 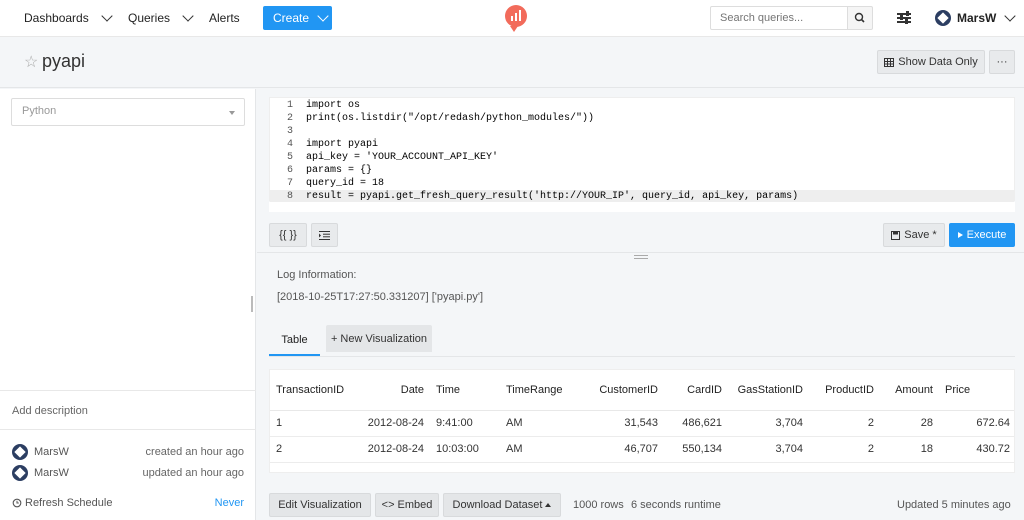 I want to click on column-header: CustomerID, so click(x=624, y=390).